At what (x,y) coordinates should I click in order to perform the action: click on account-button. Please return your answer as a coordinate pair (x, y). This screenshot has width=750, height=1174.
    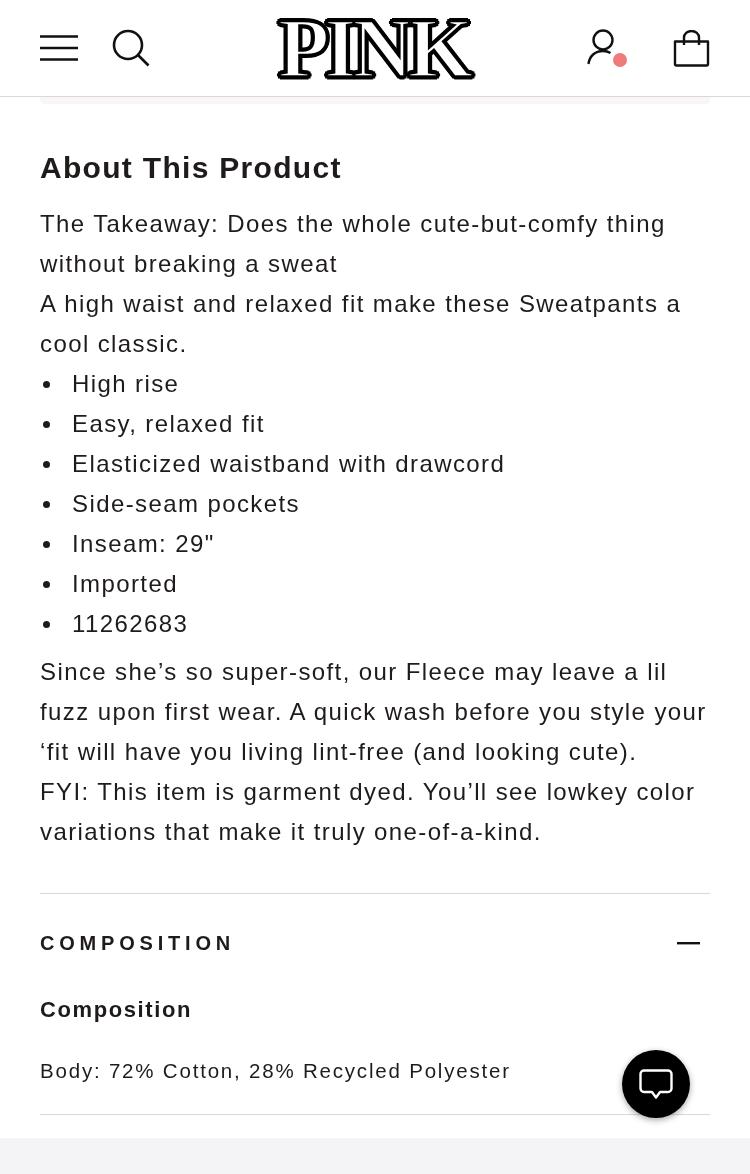
    Looking at the image, I should click on (607, 48).